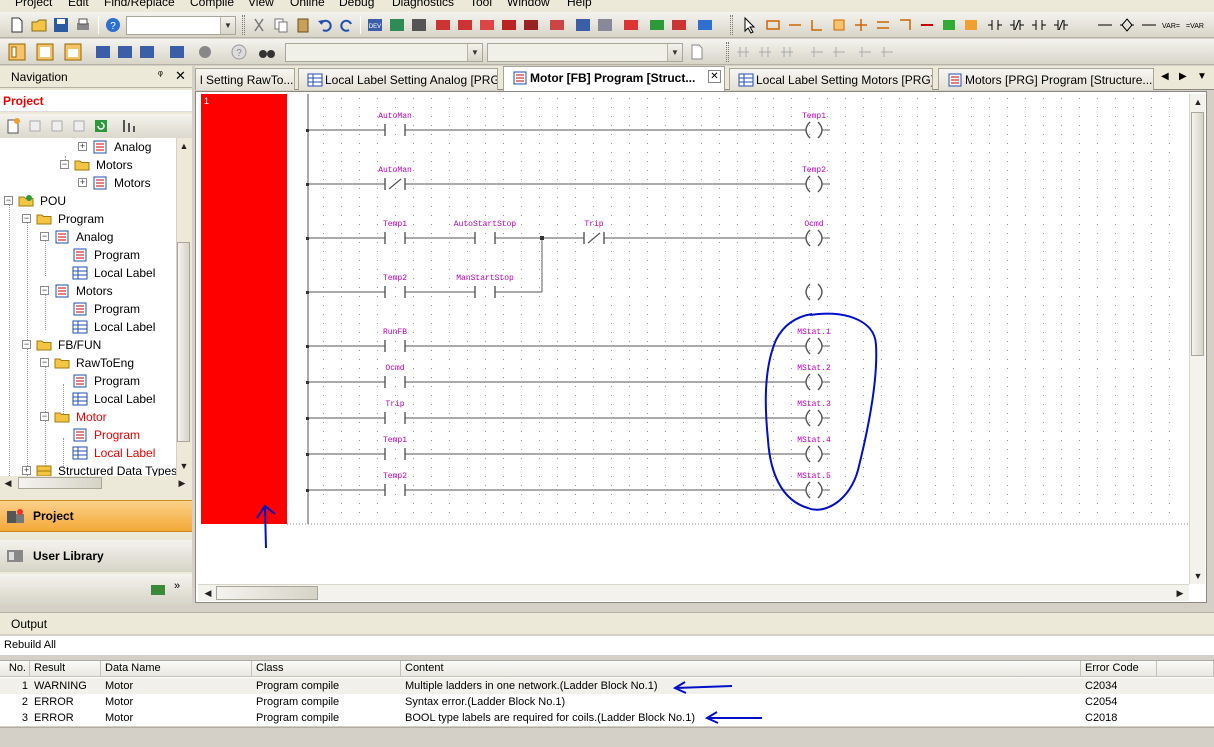 The width and height of the screenshot is (1214, 747). What do you see at coordinates (481, 4) in the screenshot?
I see `menu-tool: Tool` at bounding box center [481, 4].